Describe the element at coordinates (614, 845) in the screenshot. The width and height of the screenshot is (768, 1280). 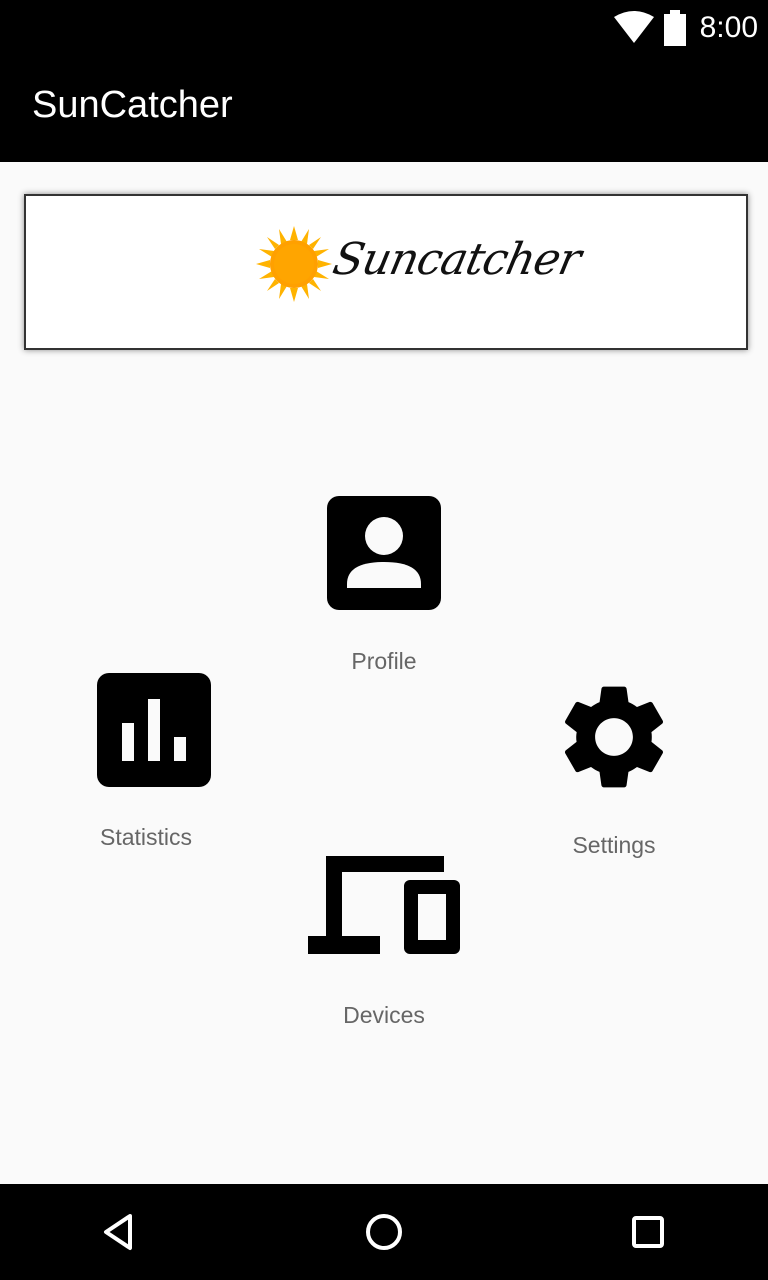
I see `settings-label: Settings` at that location.